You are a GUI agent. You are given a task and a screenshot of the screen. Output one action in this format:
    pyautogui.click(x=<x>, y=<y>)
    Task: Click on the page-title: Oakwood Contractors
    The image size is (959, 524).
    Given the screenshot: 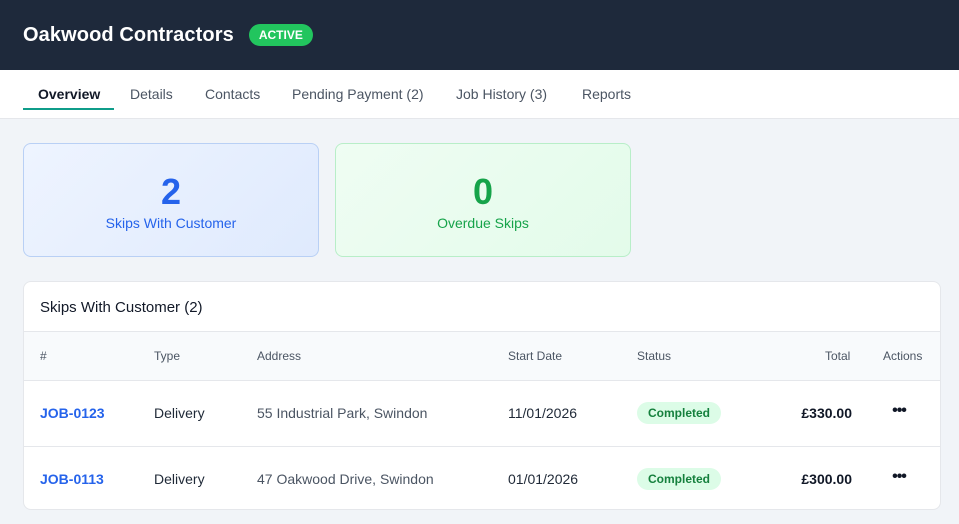 What is the action you would take?
    pyautogui.click(x=128, y=34)
    